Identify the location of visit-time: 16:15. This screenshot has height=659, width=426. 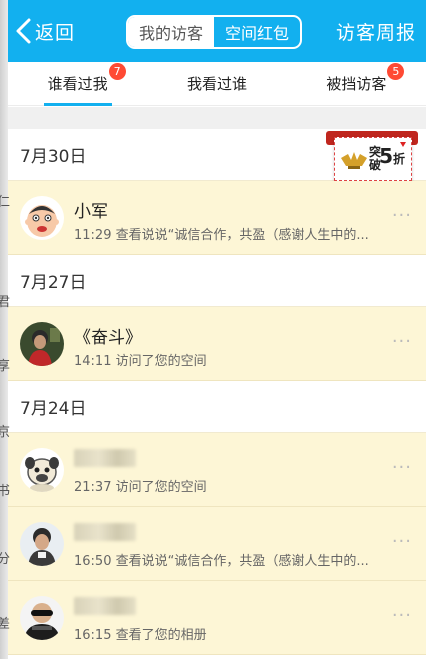
(93, 635).